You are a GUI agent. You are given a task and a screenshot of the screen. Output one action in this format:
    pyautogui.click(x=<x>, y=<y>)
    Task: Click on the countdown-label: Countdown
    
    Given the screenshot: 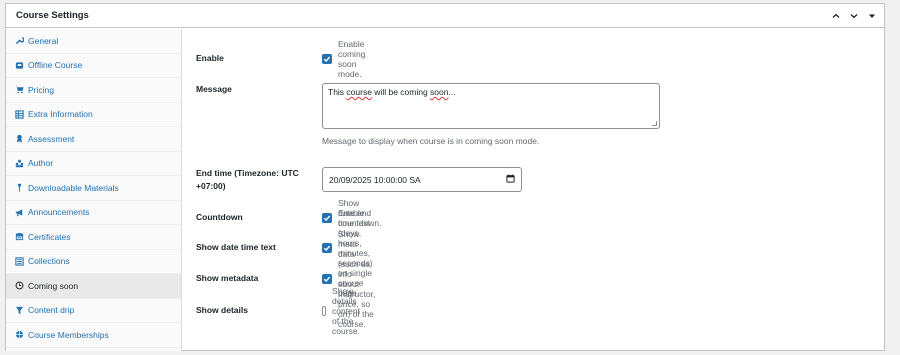 What is the action you would take?
    pyautogui.click(x=219, y=217)
    